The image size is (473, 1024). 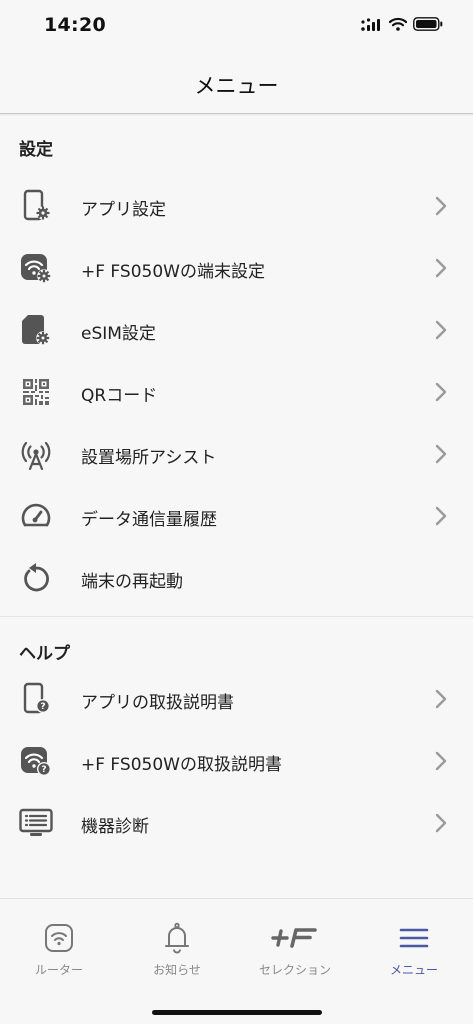 What do you see at coordinates (413, 970) in the screenshot?
I see `tab-label: メニュー` at bounding box center [413, 970].